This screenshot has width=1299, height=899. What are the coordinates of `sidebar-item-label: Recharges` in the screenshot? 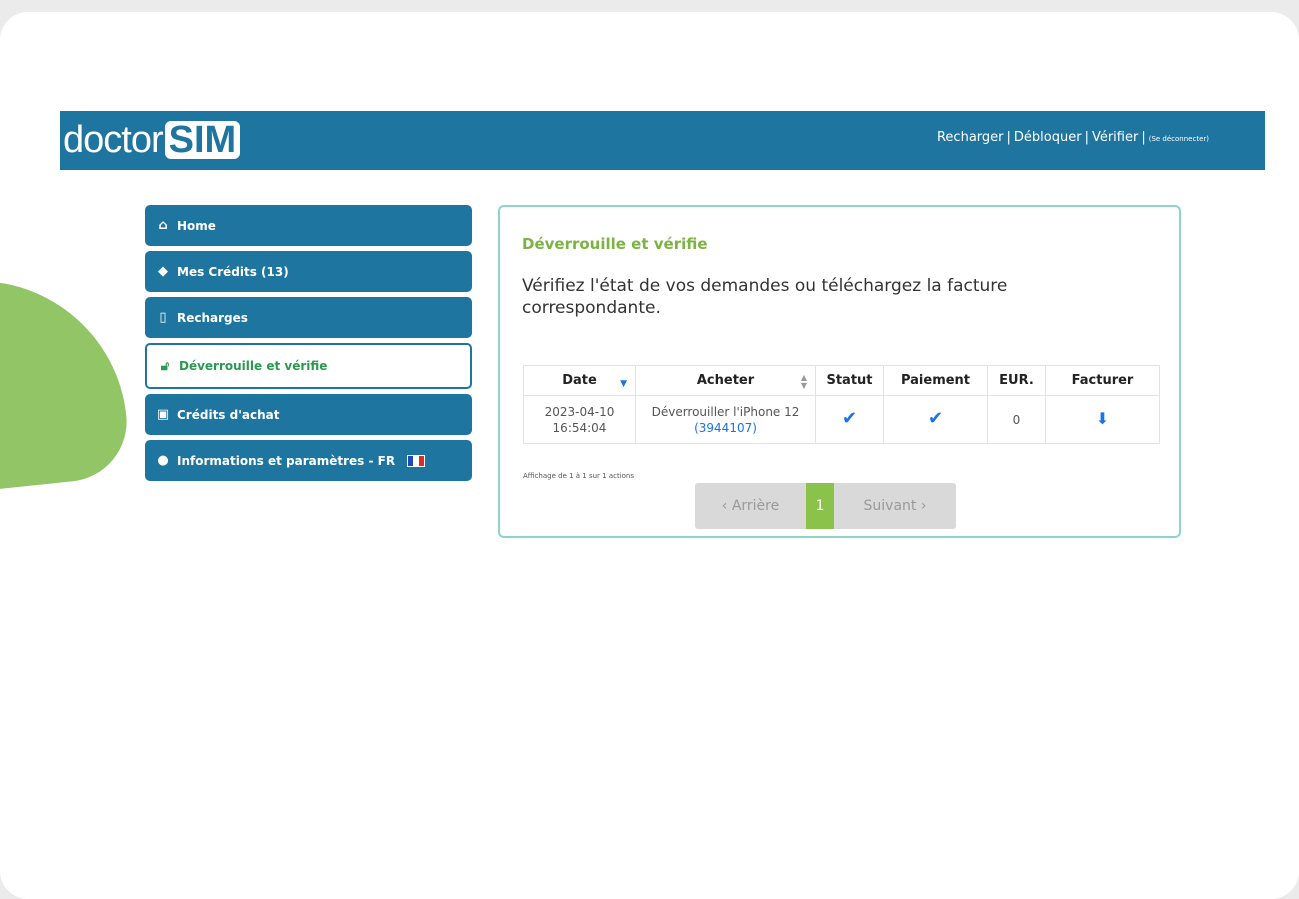 It's located at (212, 317).